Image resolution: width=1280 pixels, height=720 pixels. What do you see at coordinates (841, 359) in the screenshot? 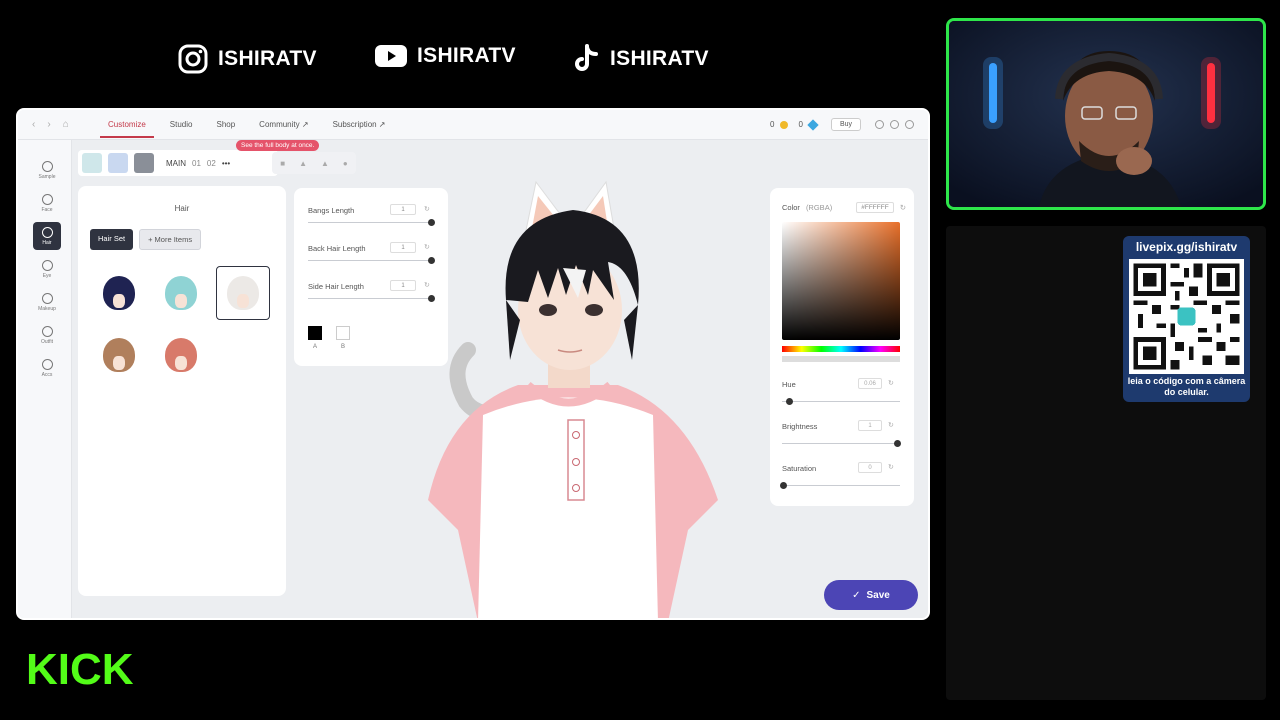
I see `alpha-strip` at bounding box center [841, 359].